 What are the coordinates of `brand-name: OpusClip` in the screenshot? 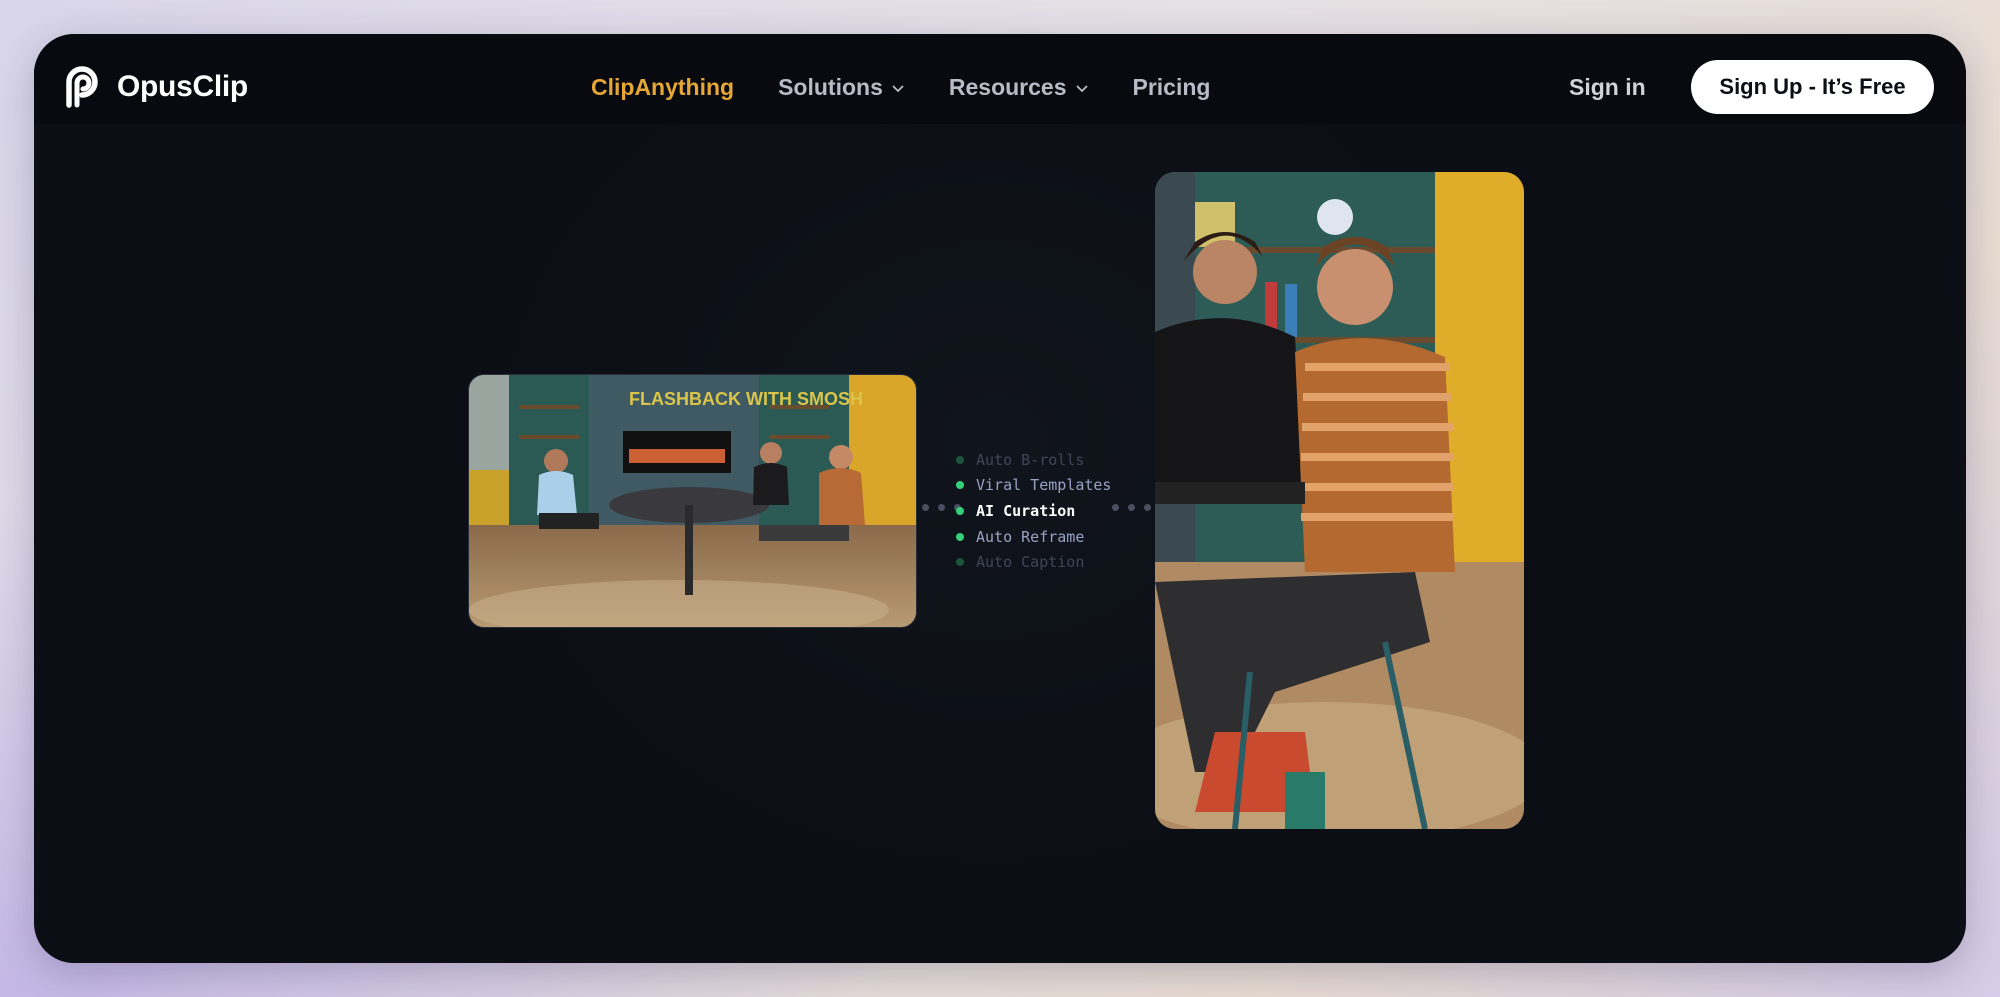 It's located at (182, 86).